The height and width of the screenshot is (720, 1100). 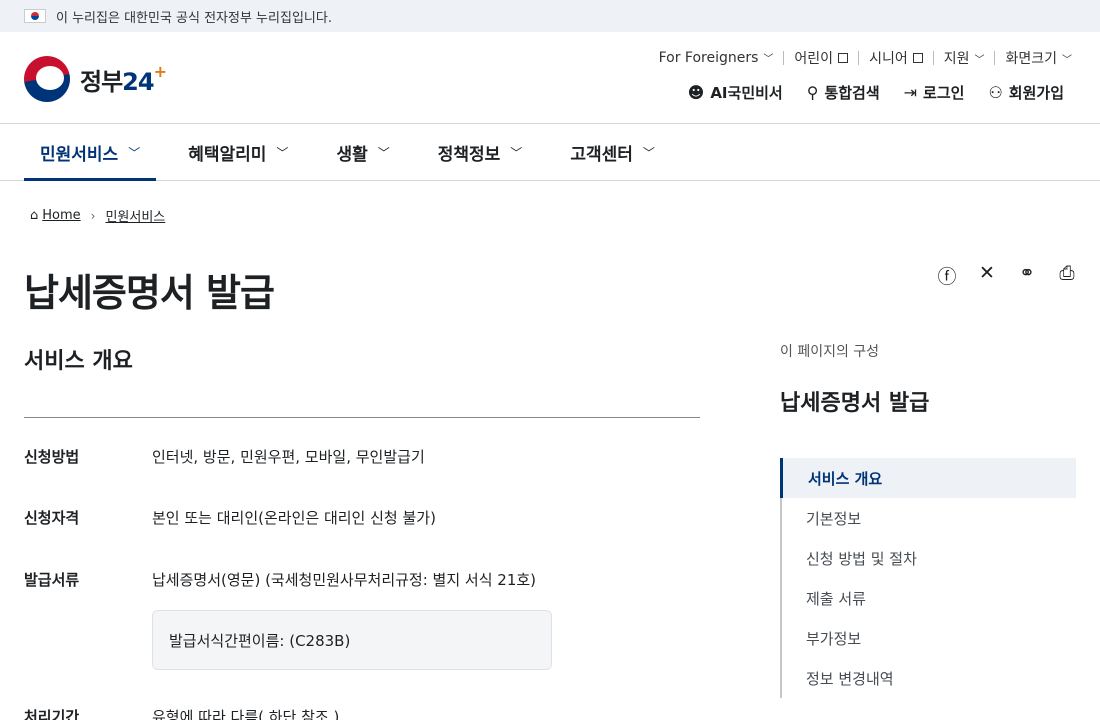 I want to click on login-icon: ⇥, so click(x=910, y=92).